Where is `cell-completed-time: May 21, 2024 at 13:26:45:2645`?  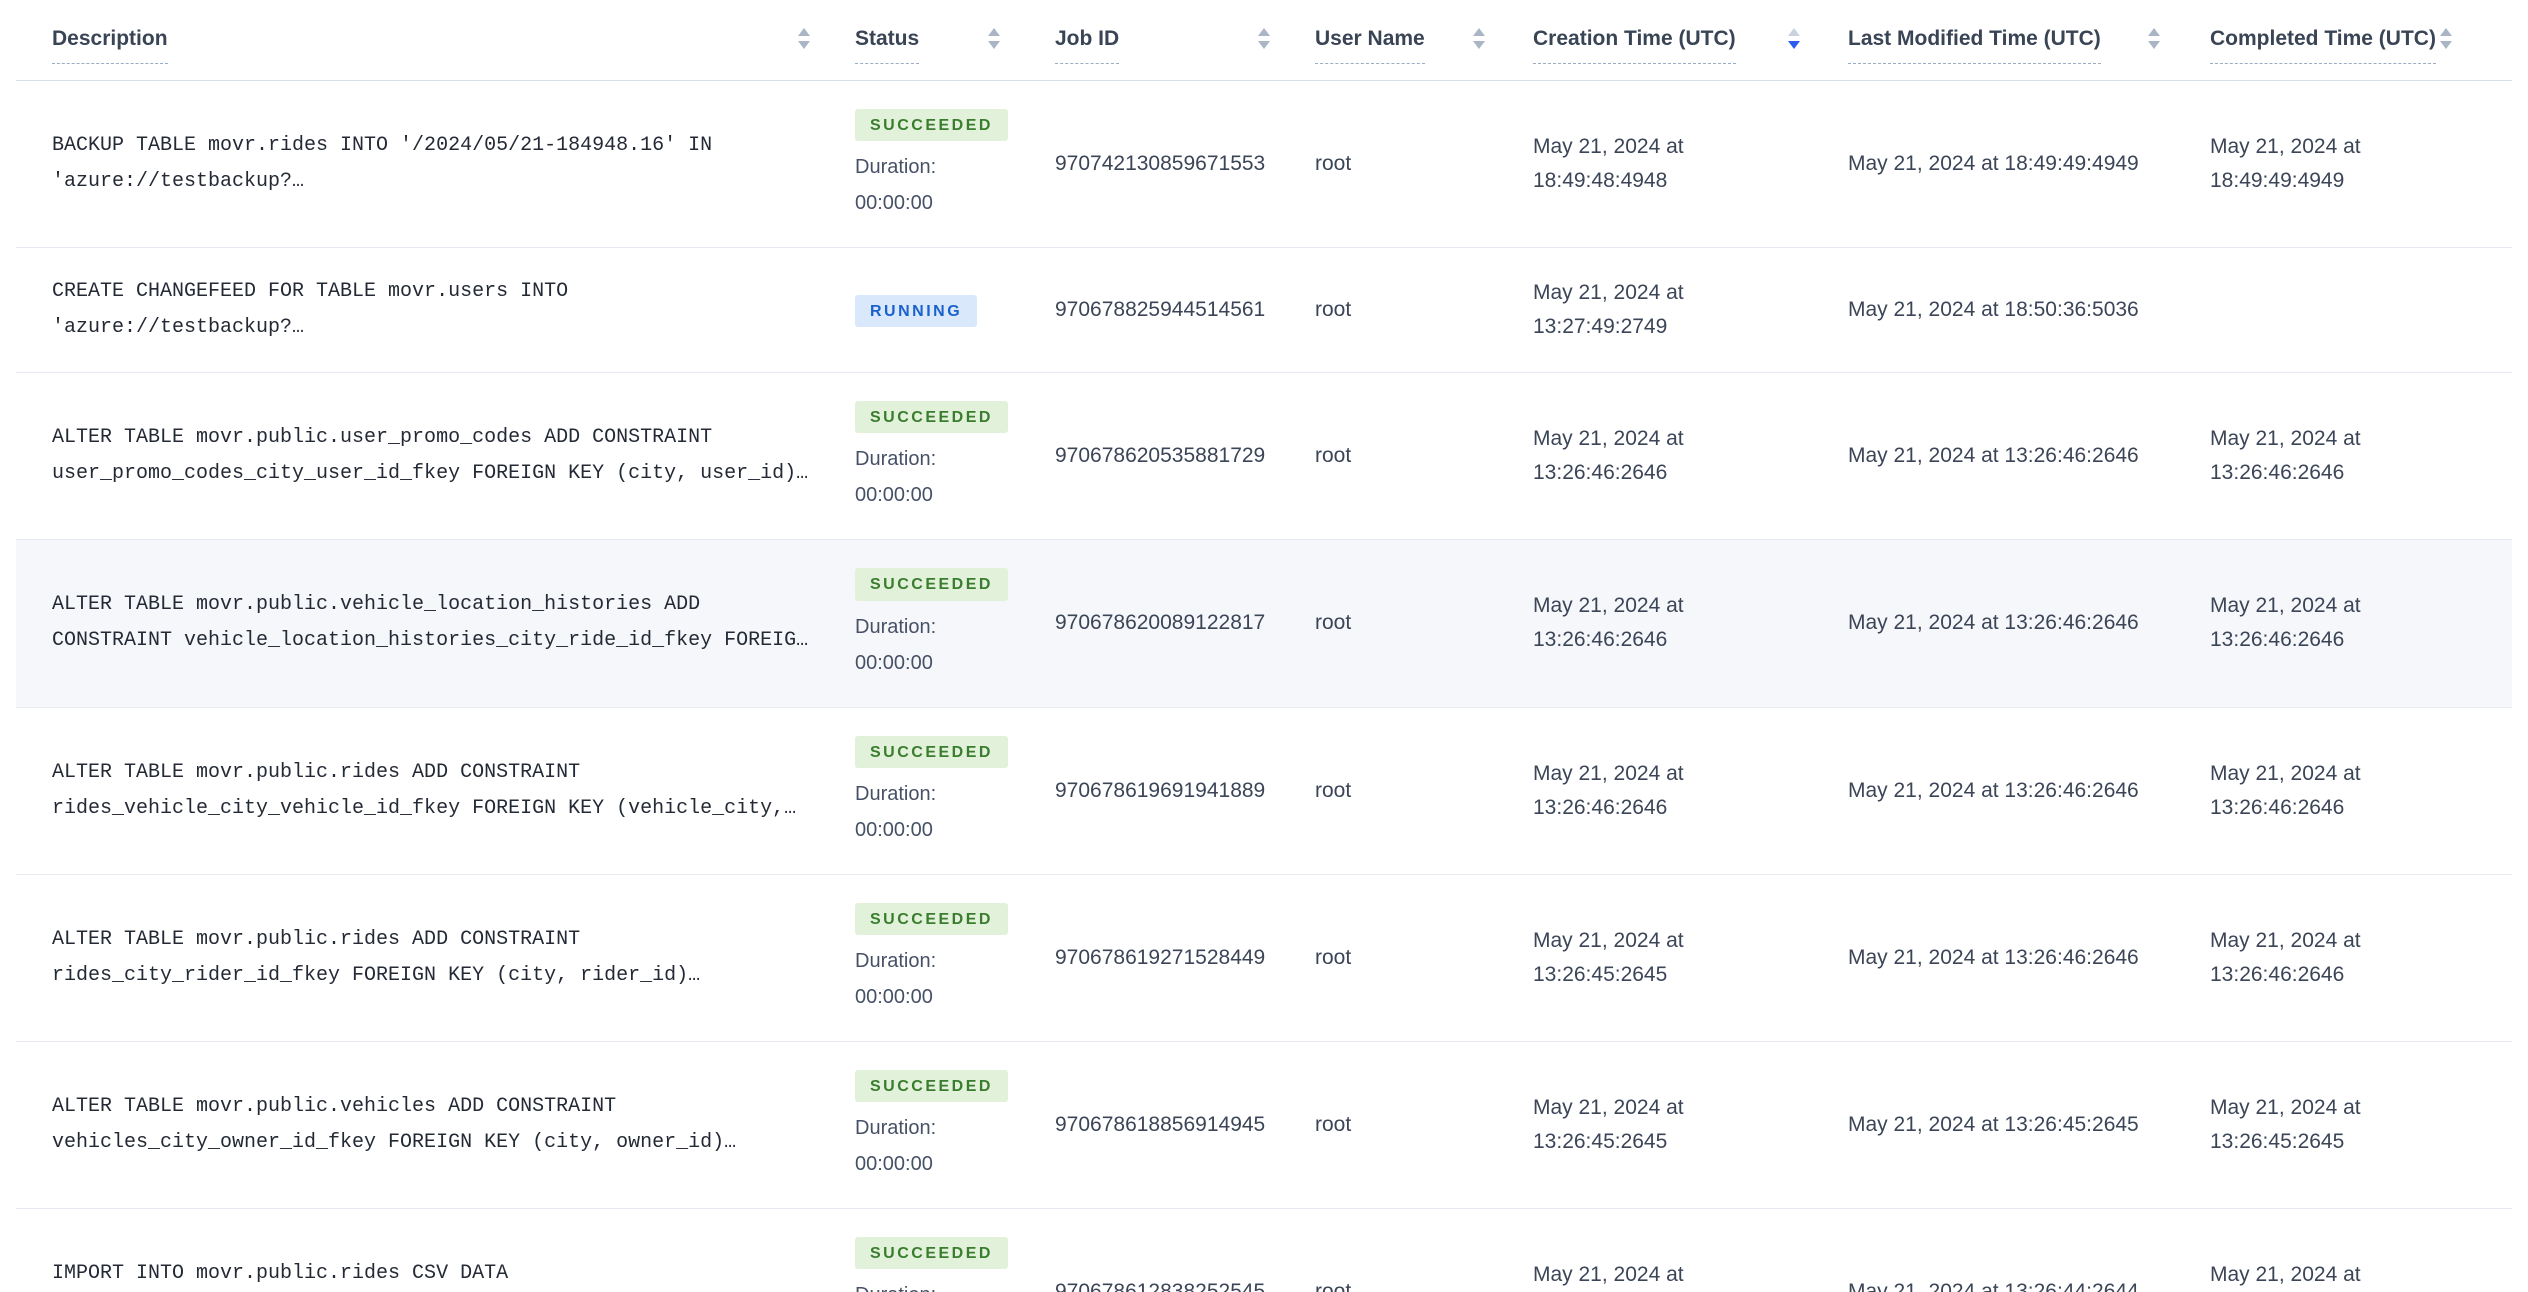 cell-completed-time: May 21, 2024 at 13:26:45:2645 is located at coordinates (2285, 1125).